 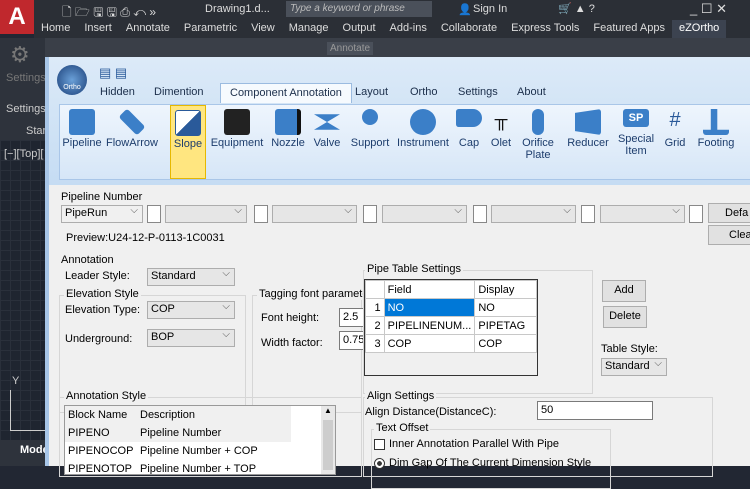 What do you see at coordinates (451, 343) in the screenshot?
I see `table-row: 3 COP COP` at bounding box center [451, 343].